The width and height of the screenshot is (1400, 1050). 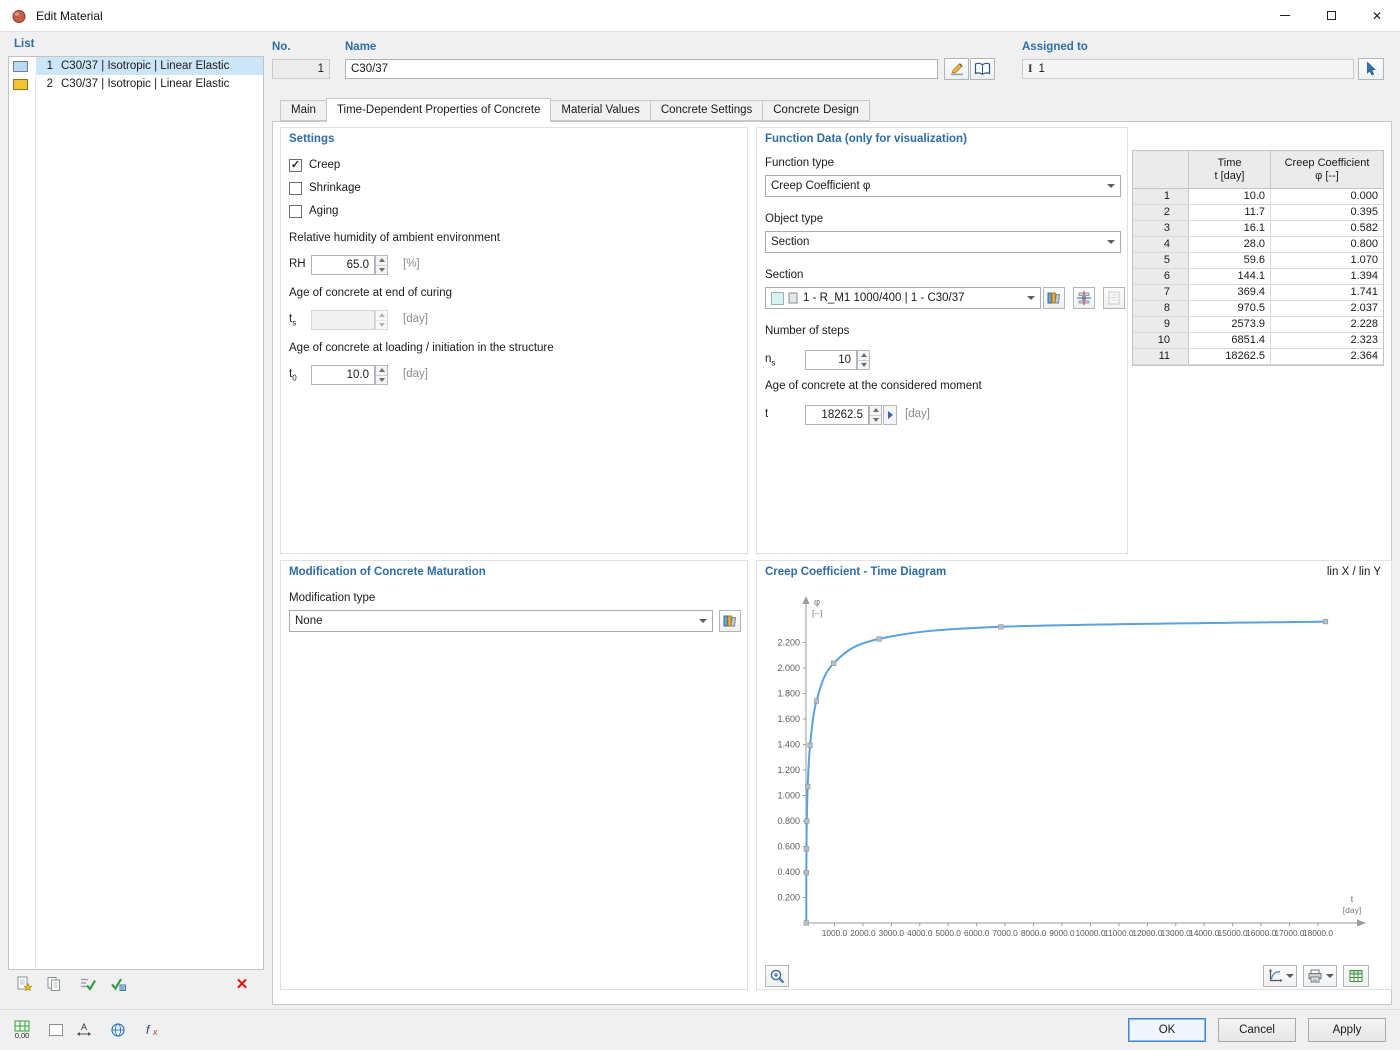 What do you see at coordinates (943, 242) in the screenshot?
I see `object-type-dropdown: Section` at bounding box center [943, 242].